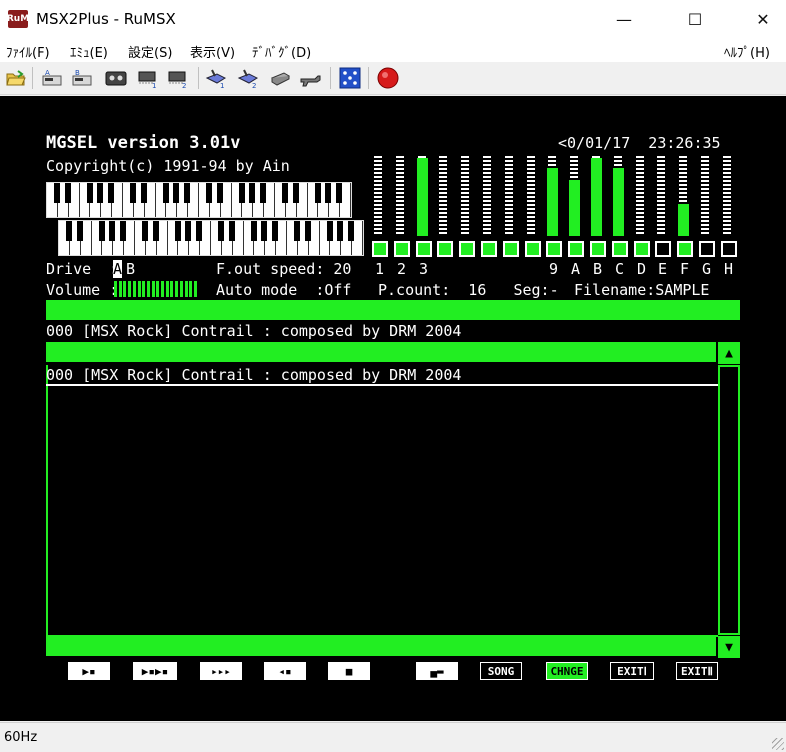 This screenshot has height=752, width=786. Describe the element at coordinates (89, 671) in the screenshot. I see `play-button: ▶▪` at that location.